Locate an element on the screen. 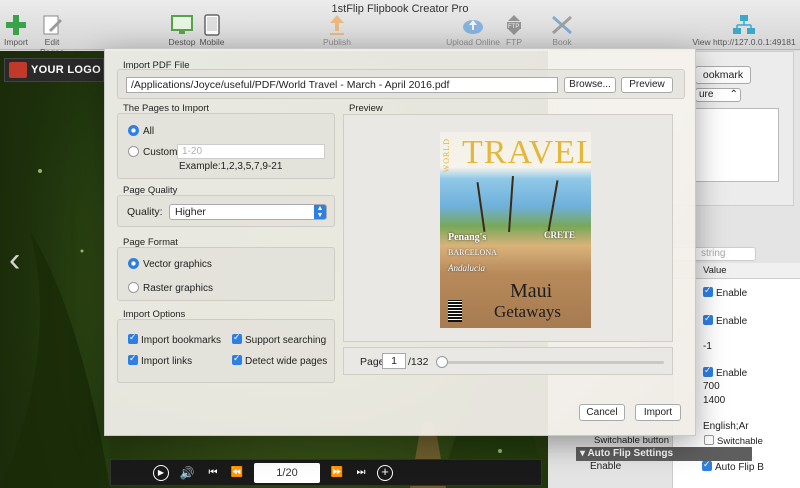 The height and width of the screenshot is (488, 800). cover-world-text: WORLD is located at coordinates (446, 155).